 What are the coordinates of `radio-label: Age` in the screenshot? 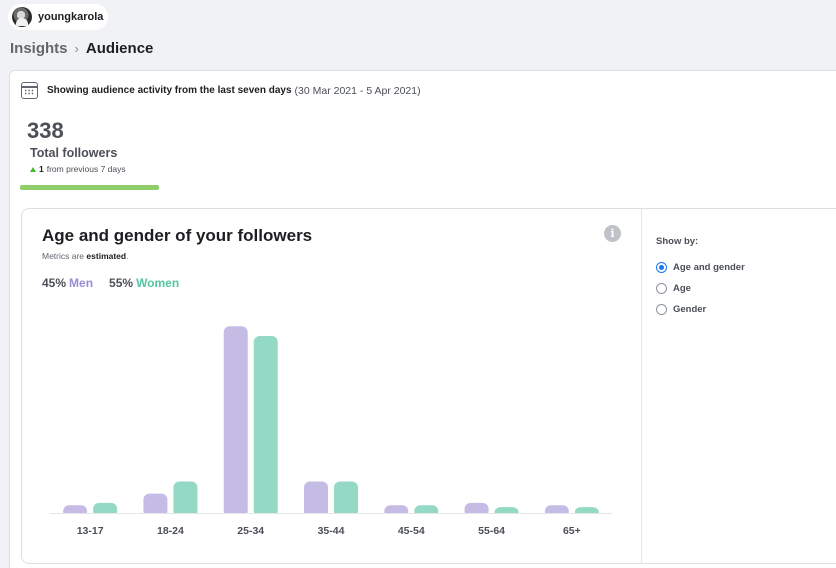 It's located at (682, 288).